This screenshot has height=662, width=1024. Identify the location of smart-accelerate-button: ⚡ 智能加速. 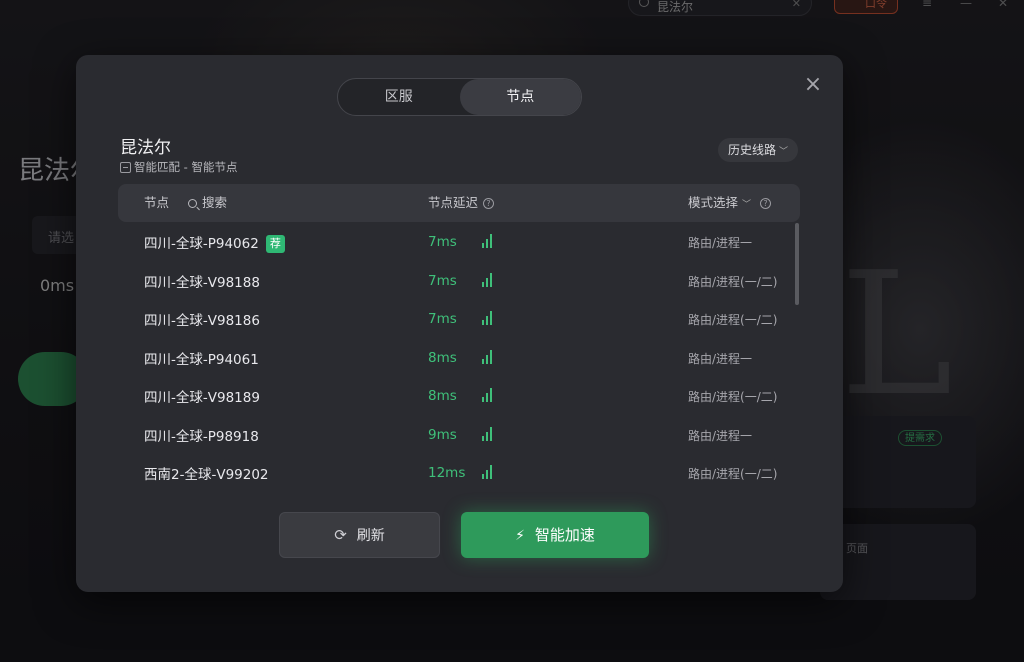
(555, 535).